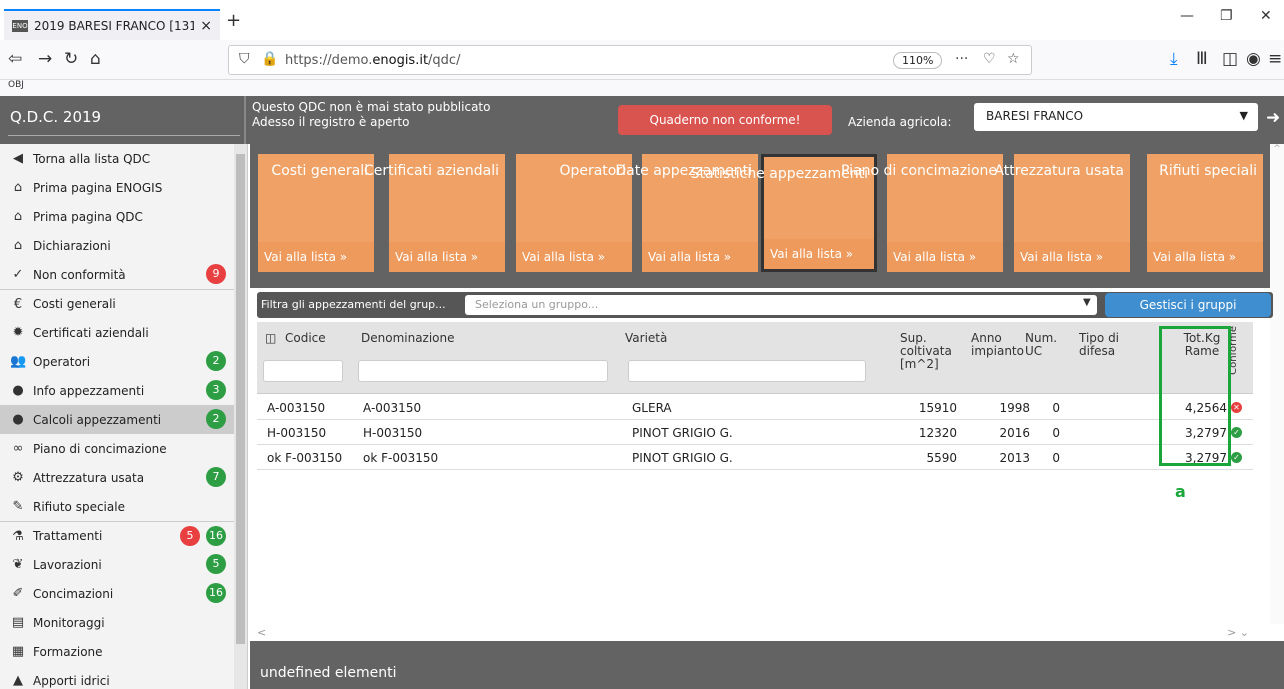 The width and height of the screenshot is (1284, 689). Describe the element at coordinates (216, 419) in the screenshot. I see `count-badge: 2` at that location.